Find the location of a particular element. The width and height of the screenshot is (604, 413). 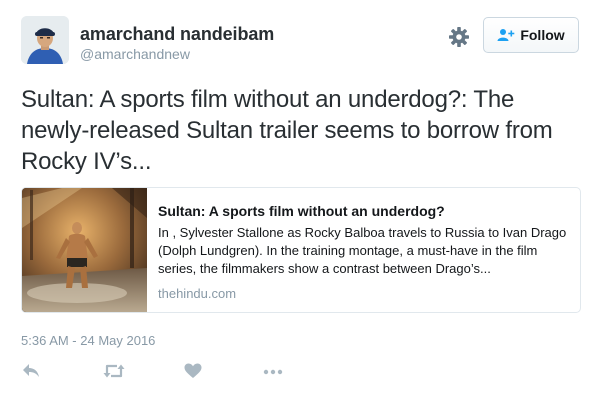

more-icon is located at coordinates (273, 372).